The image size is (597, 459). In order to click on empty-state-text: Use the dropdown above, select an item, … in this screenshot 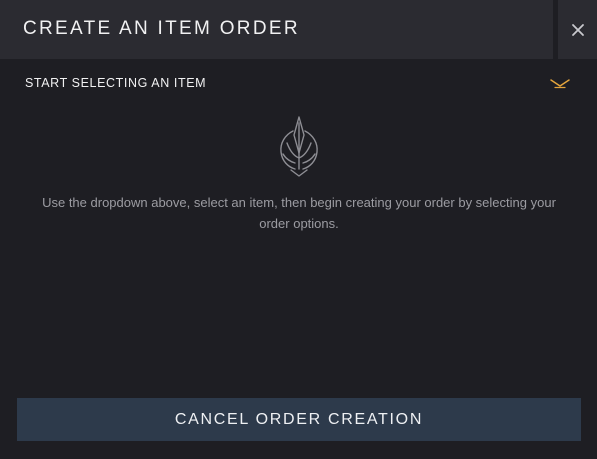, I will do `click(299, 213)`.